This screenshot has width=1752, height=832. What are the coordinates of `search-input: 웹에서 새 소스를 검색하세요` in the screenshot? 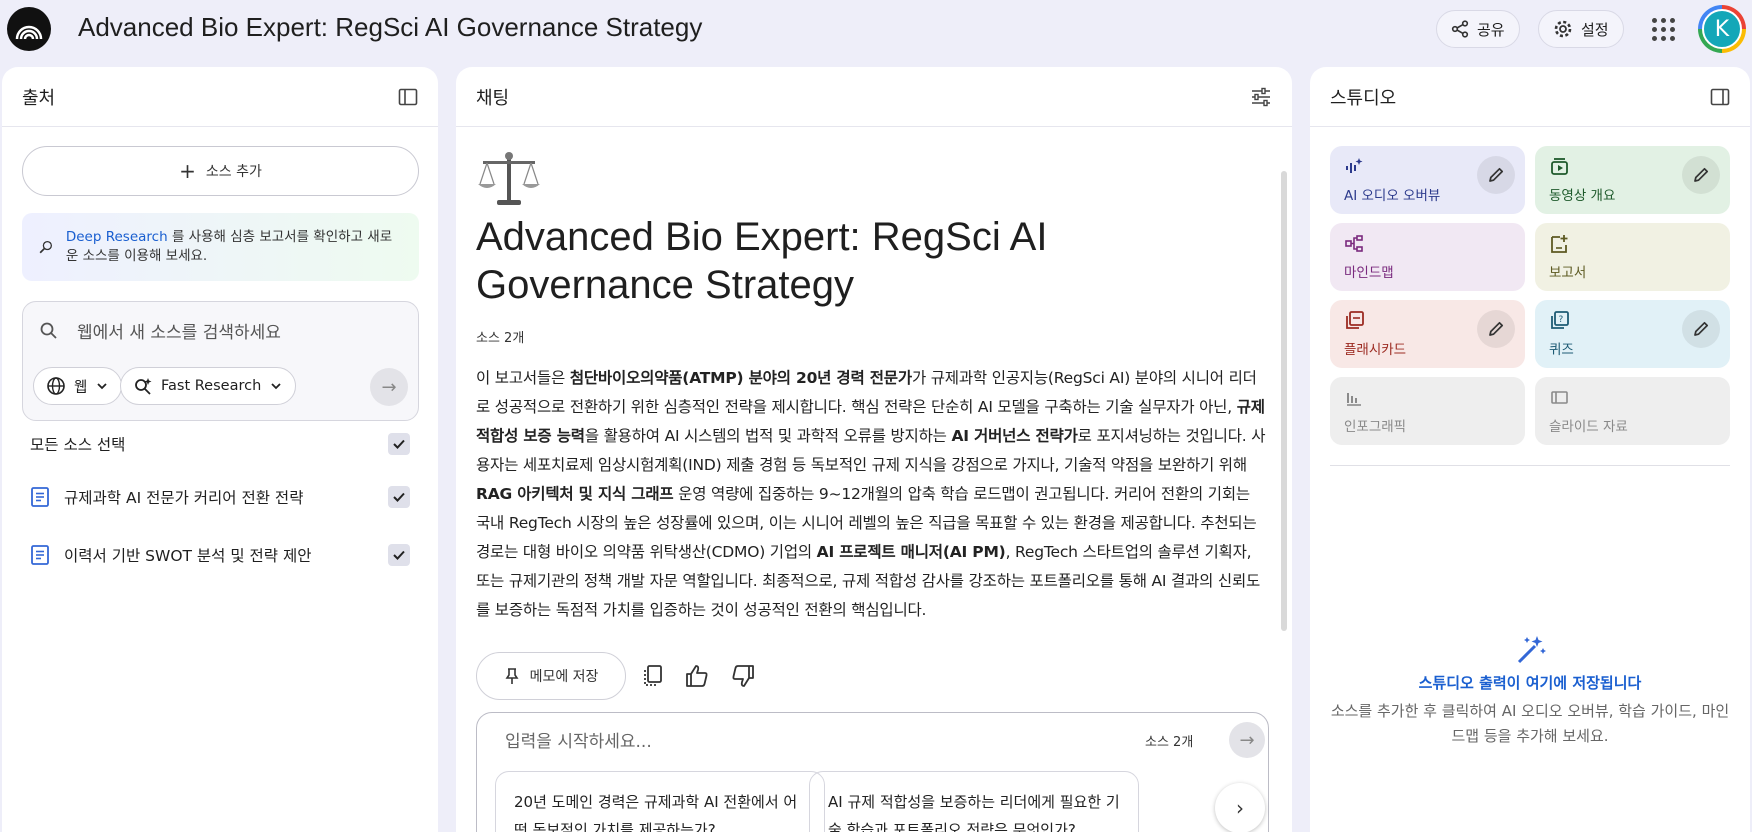 It's located at (179, 330).